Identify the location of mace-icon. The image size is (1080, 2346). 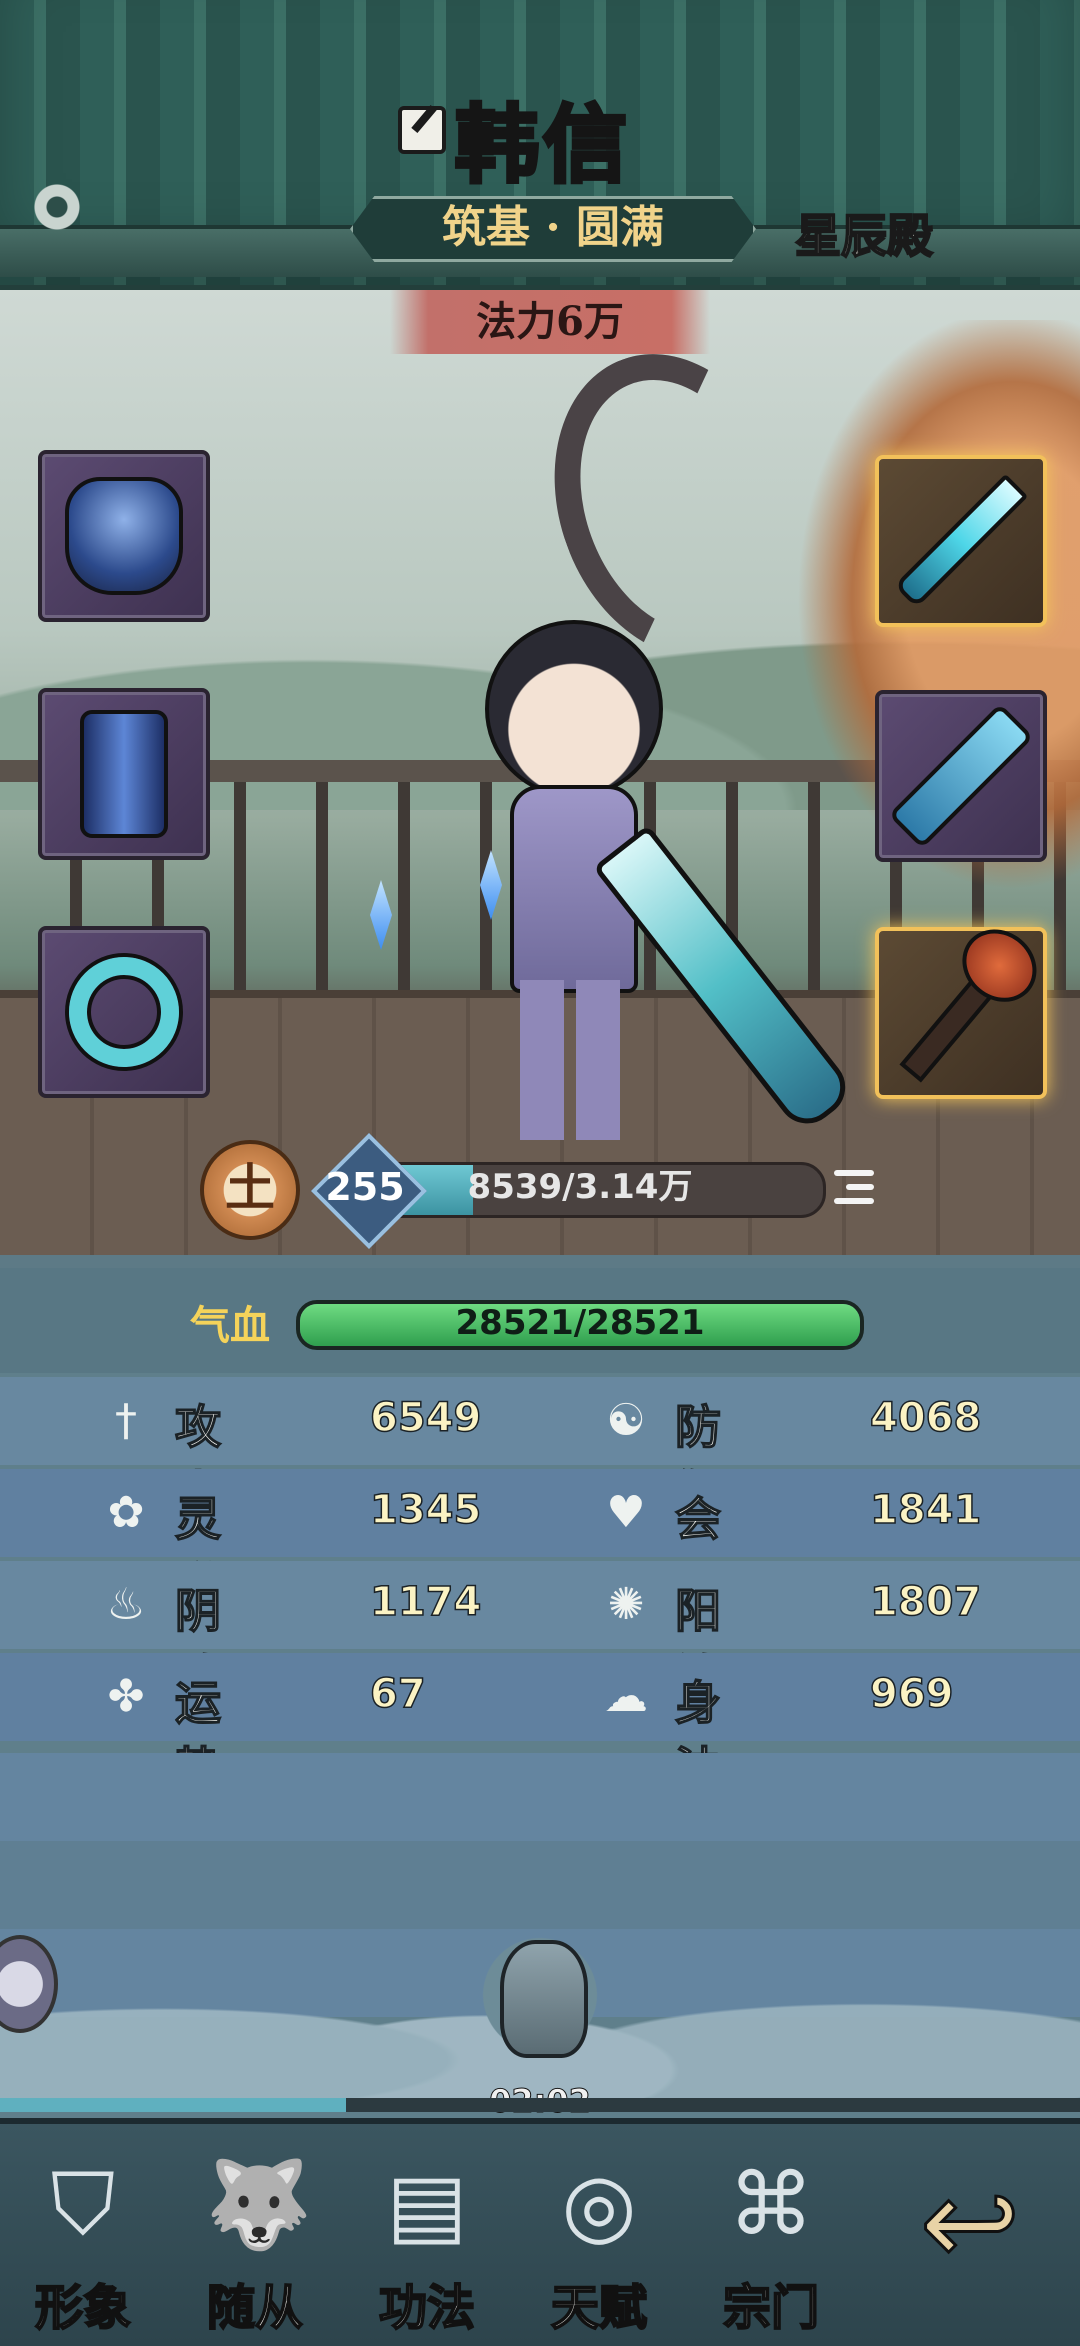
(961, 1013).